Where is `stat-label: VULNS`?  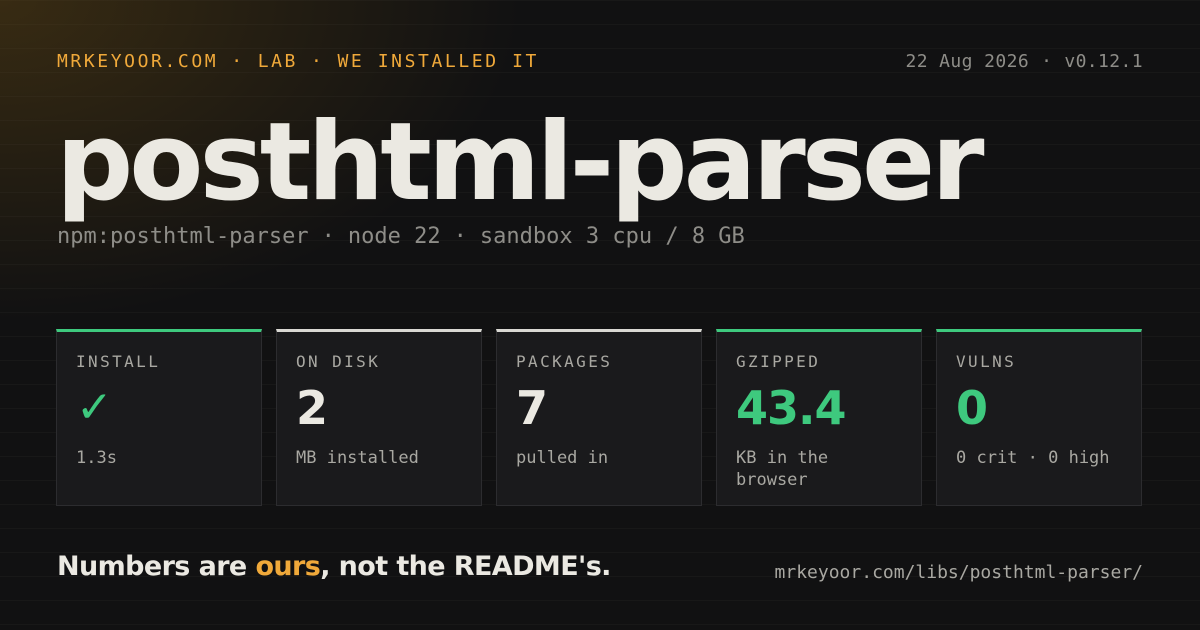 stat-label: VULNS is located at coordinates (986, 361).